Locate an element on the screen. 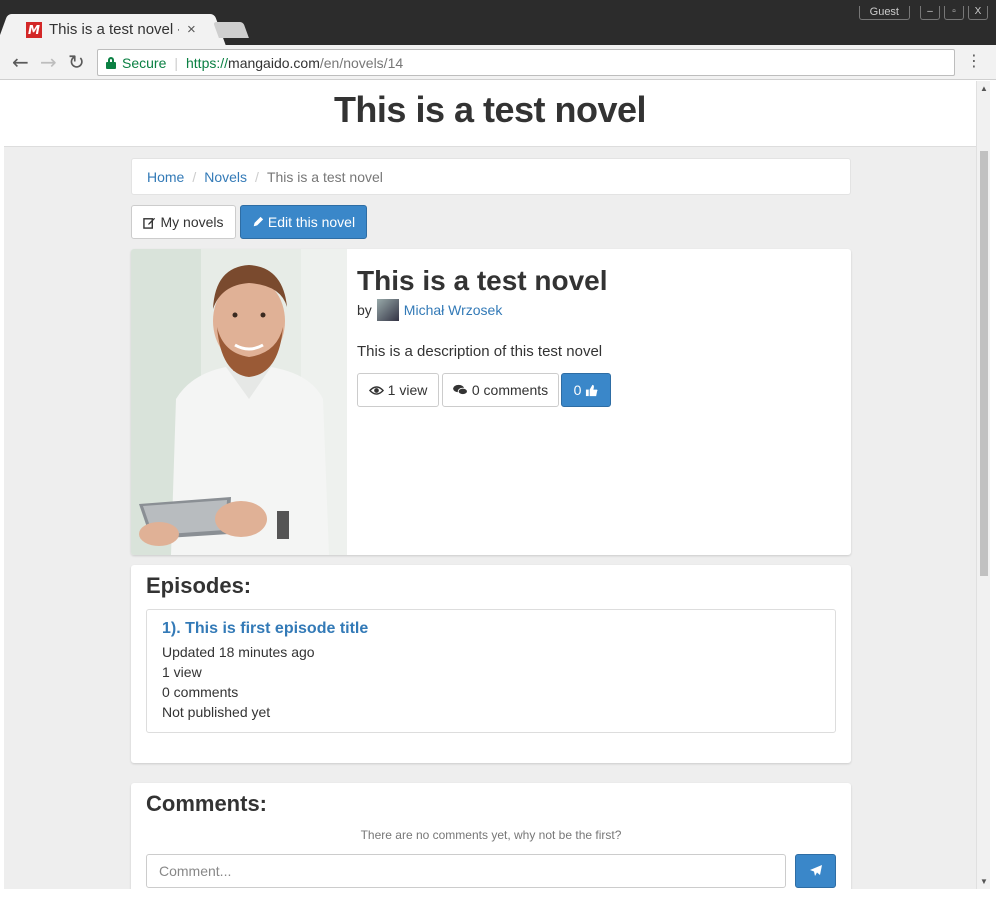  paper-plane-icon is located at coordinates (815, 870).